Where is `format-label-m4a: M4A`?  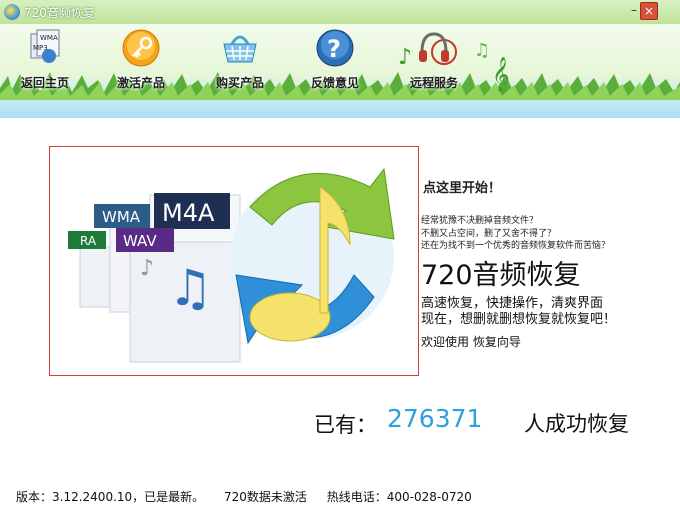
format-label-m4a: M4A is located at coordinates (188, 213).